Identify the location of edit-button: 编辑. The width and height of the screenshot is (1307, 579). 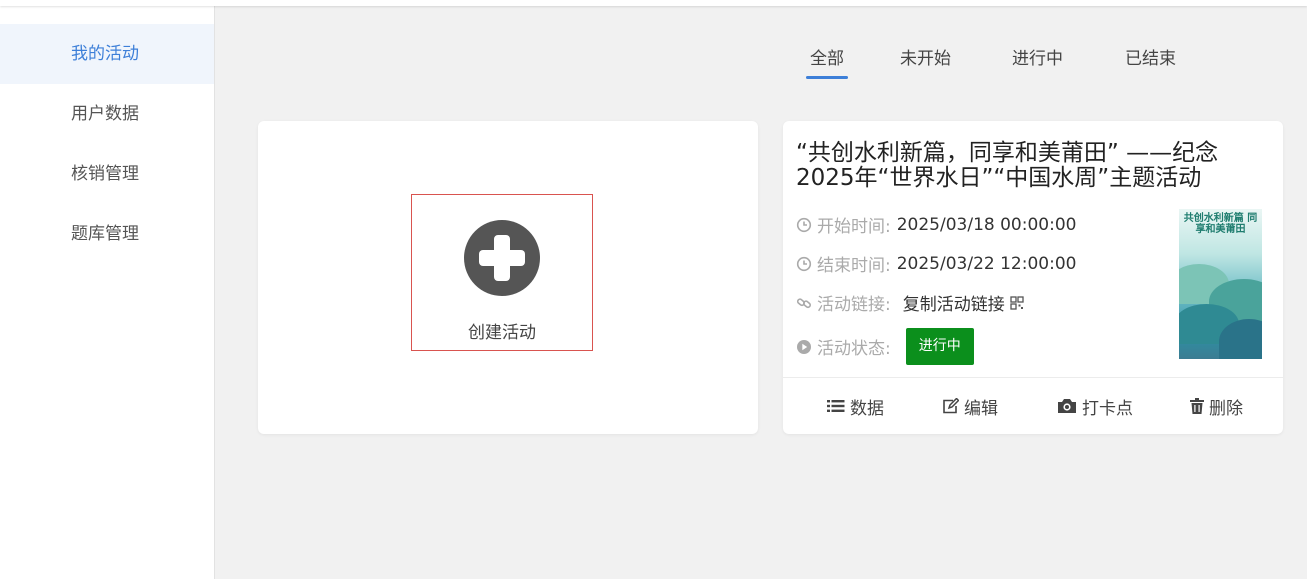
(970, 406).